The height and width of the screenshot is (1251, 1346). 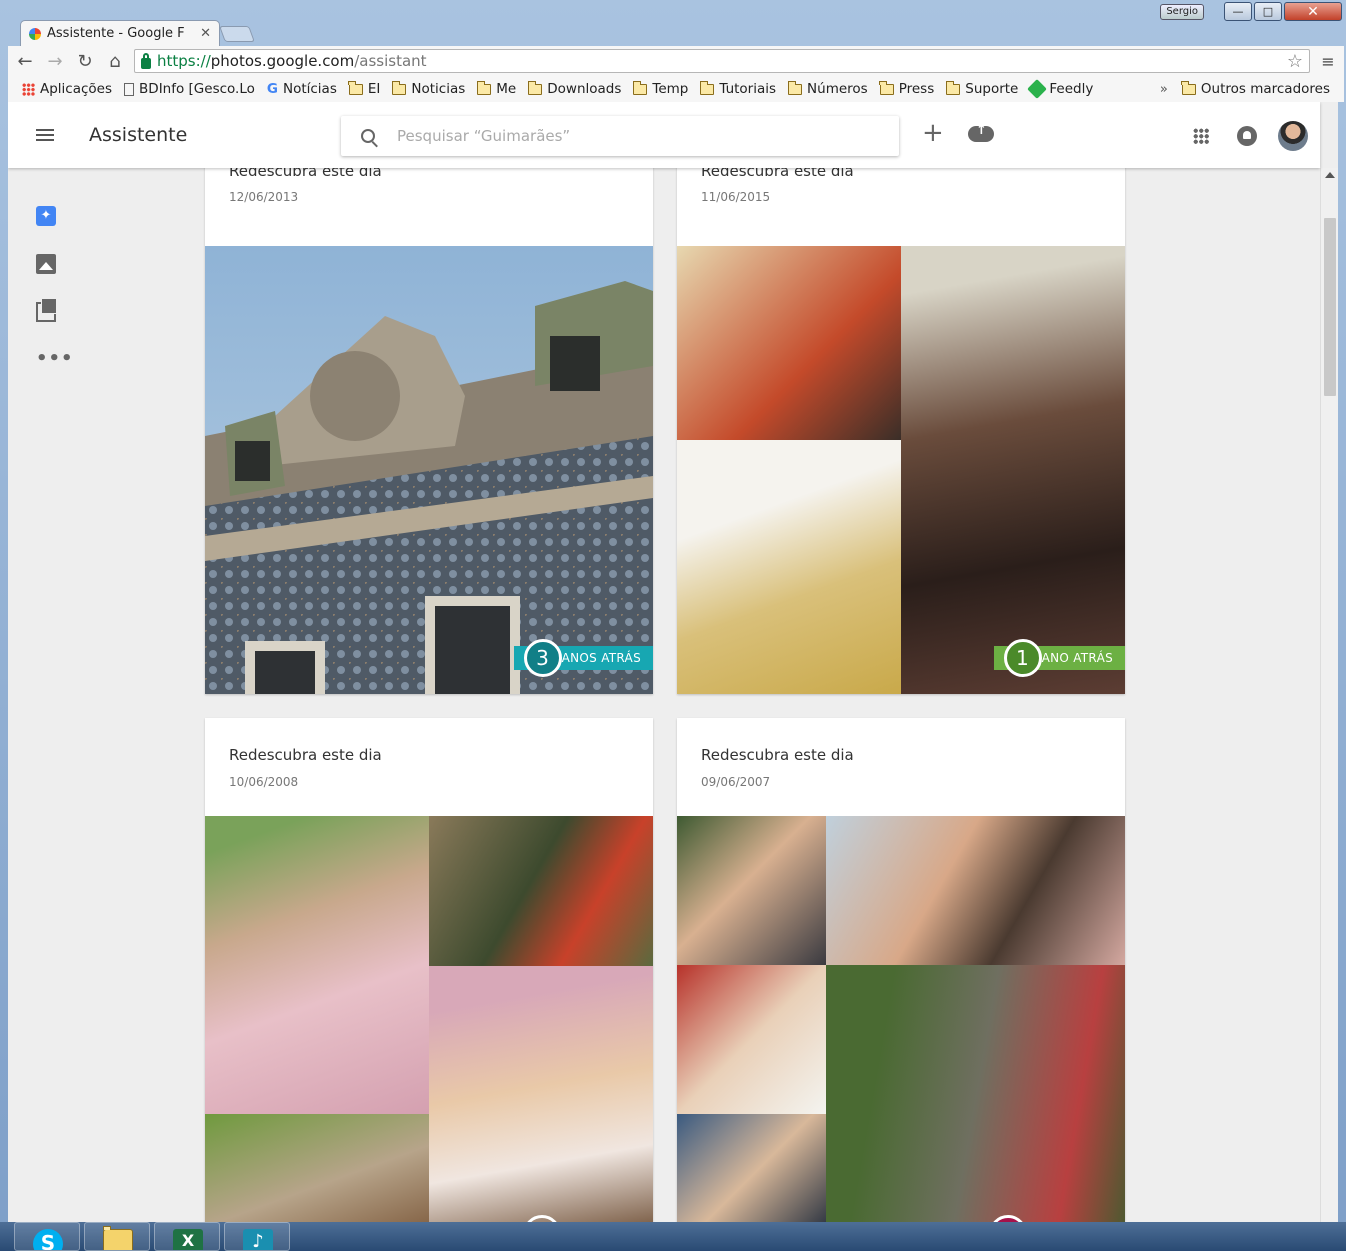 I want to click on bookmark-downloads: Downloads, so click(x=574, y=89).